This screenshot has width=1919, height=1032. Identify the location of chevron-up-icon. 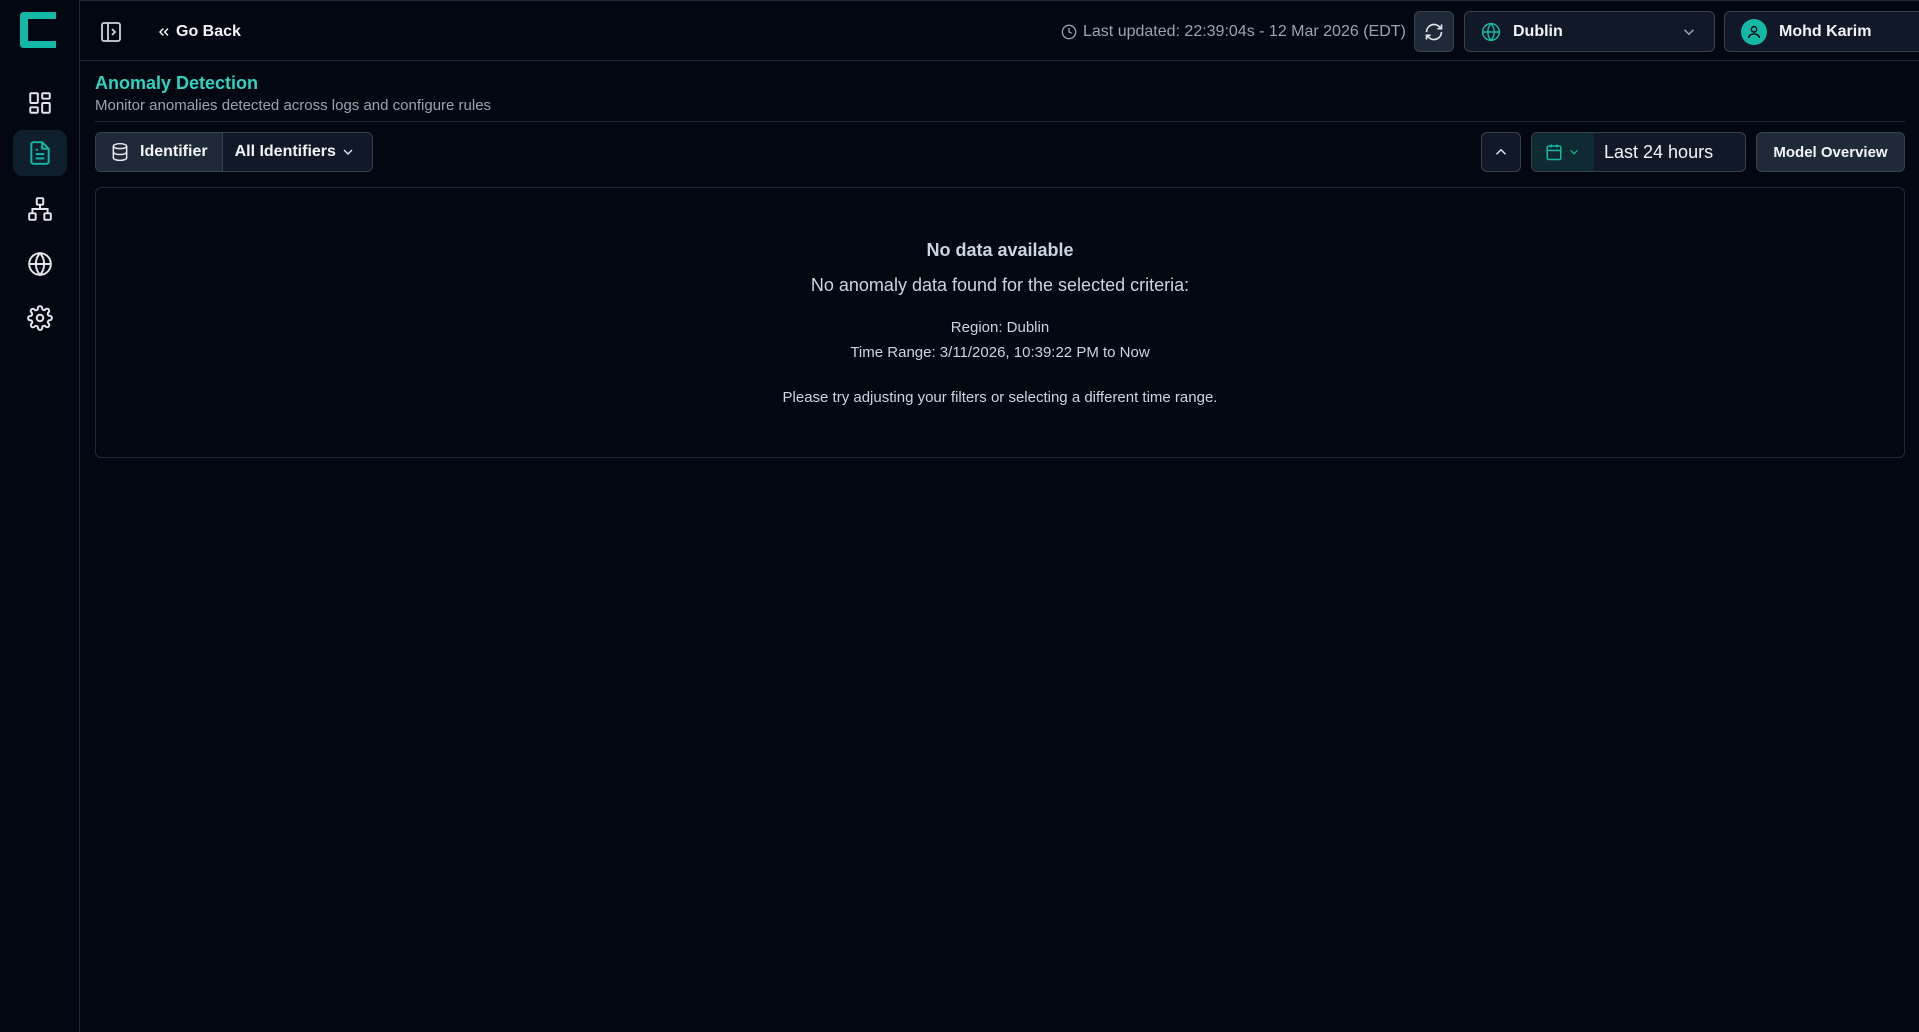
(1501, 151).